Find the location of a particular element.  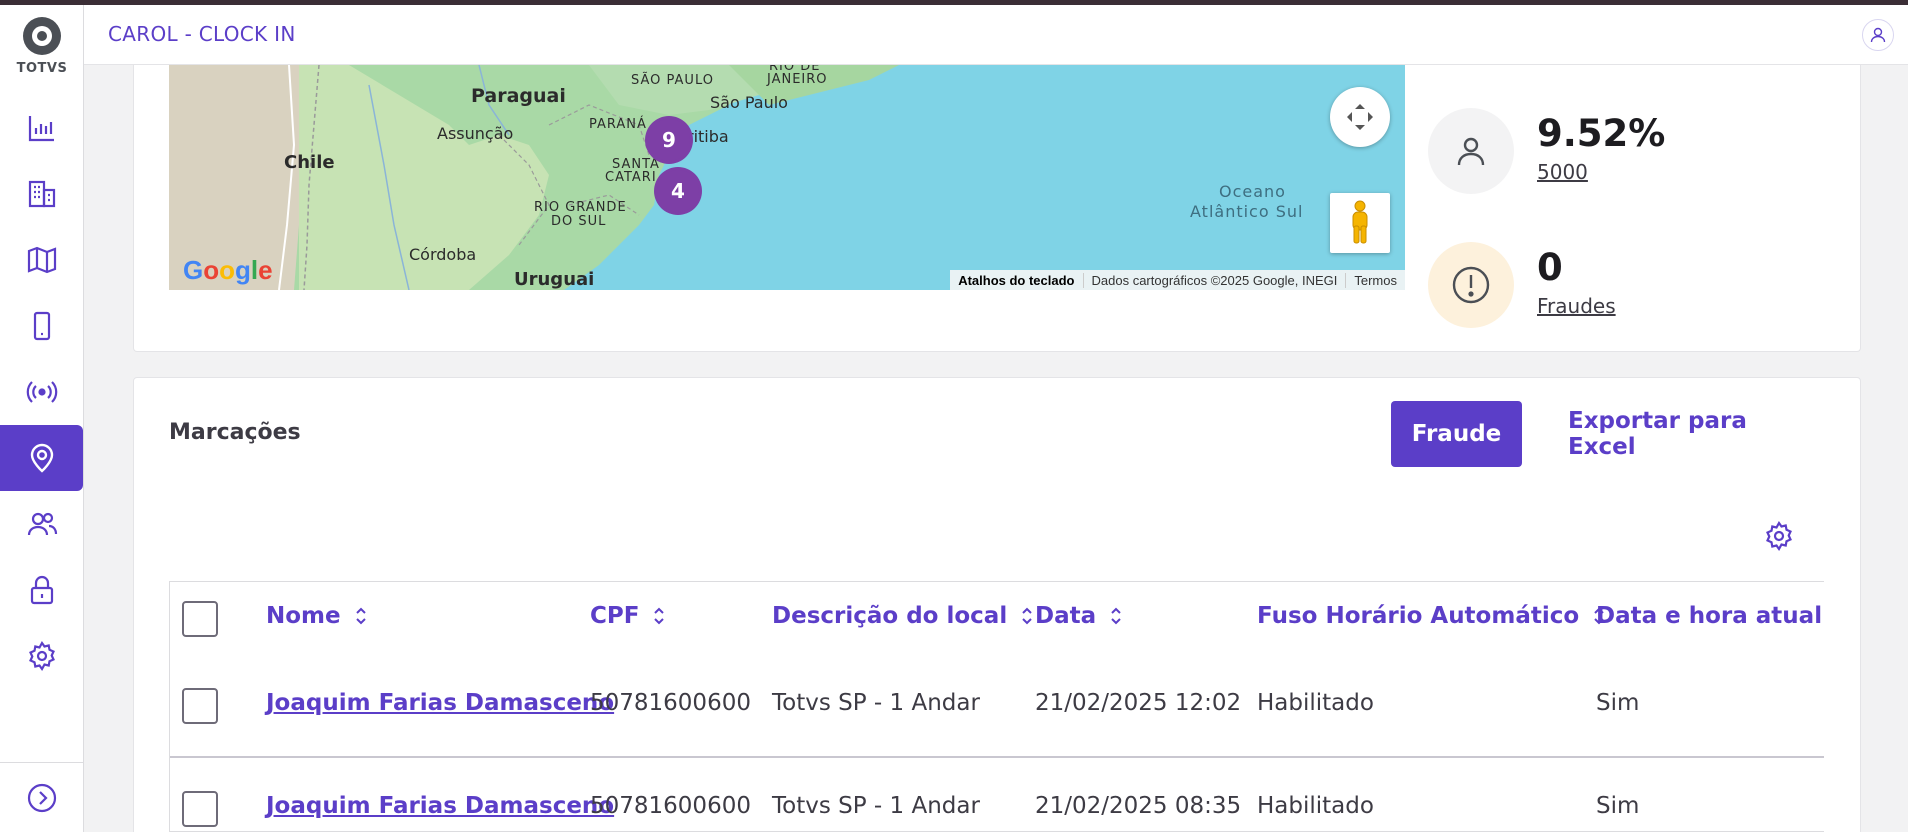

totvs-logo: TOTVS is located at coordinates (42, 46).